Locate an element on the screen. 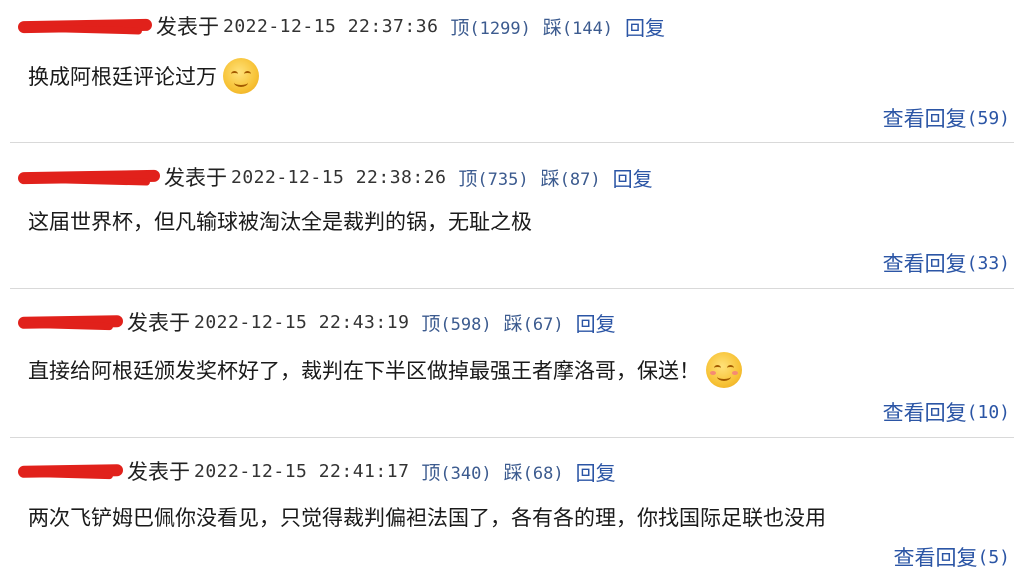 This screenshot has height=578, width=1024. downvote-count: (144) is located at coordinates (587, 28).